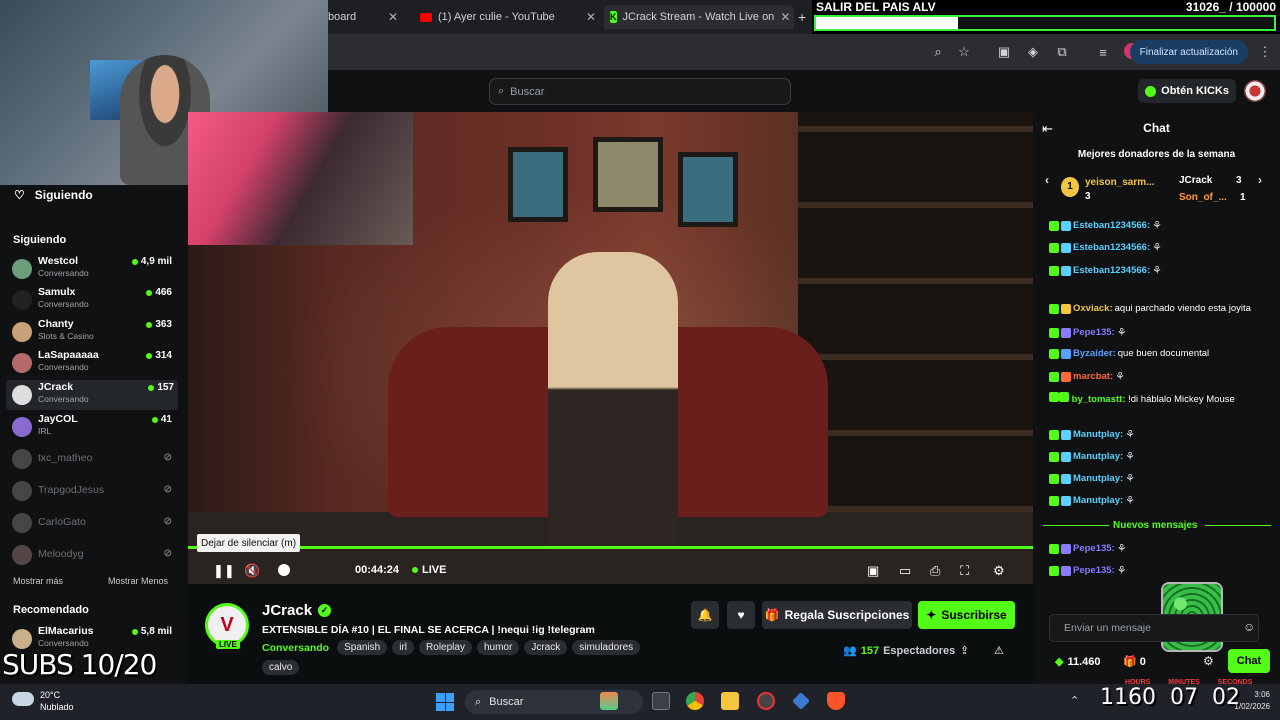 The height and width of the screenshot is (720, 1280). What do you see at coordinates (1249, 661) in the screenshot?
I see `chat-send-button: Chat` at bounding box center [1249, 661].